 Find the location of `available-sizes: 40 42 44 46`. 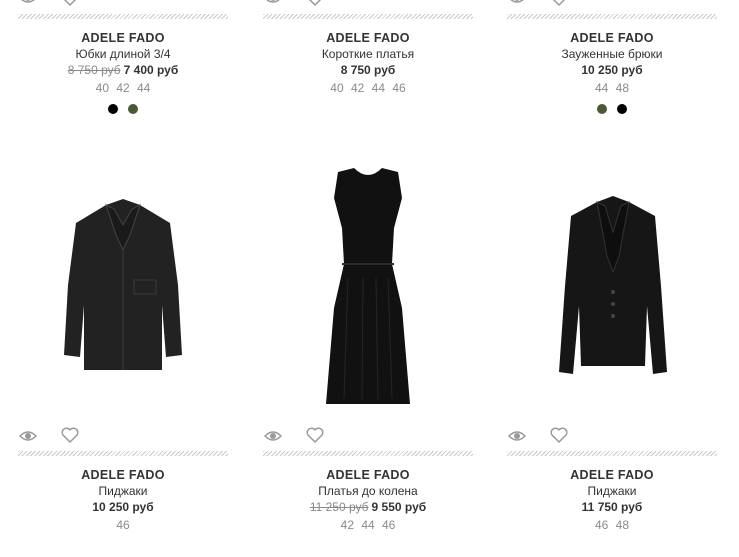

available-sizes: 40 42 44 46 is located at coordinates (368, 88).